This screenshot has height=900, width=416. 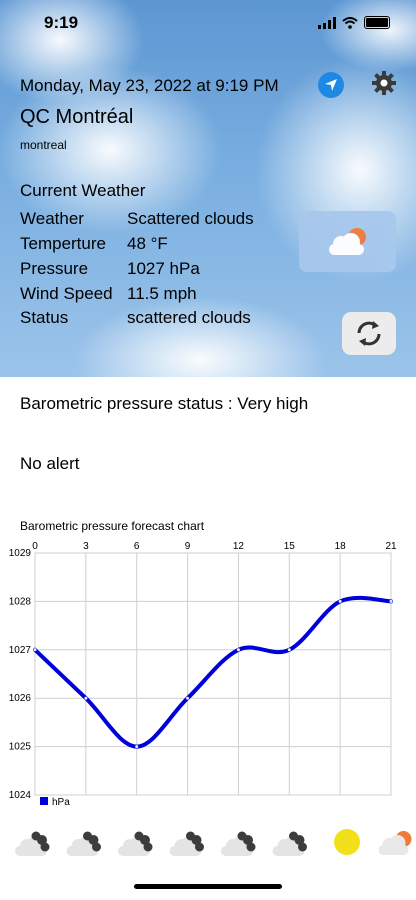 I want to click on row-label: Weather, so click(x=52, y=218).